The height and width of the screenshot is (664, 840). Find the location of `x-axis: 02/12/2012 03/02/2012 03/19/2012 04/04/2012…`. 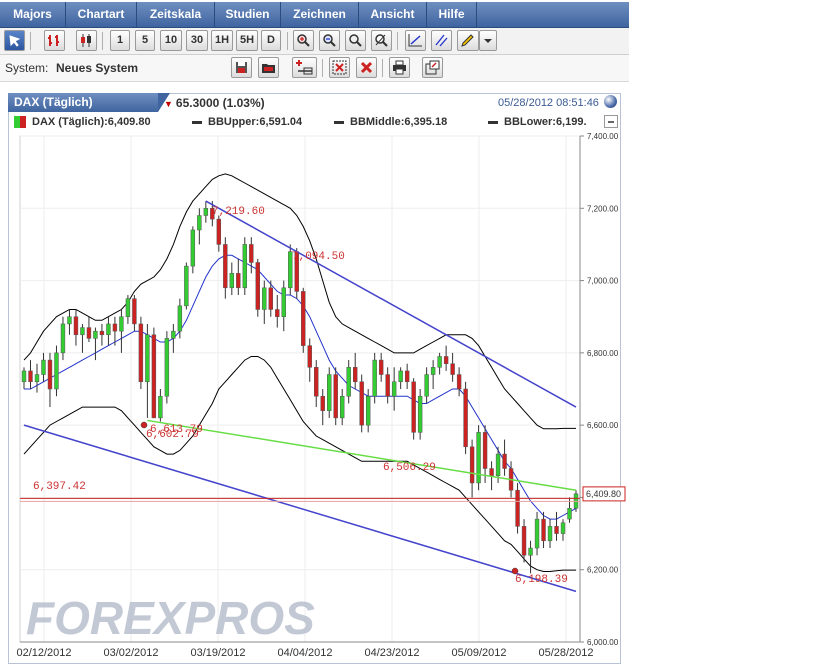

x-axis: 02/12/2012 03/02/2012 03/19/2012 04/04/2012… is located at coordinates (305, 650).